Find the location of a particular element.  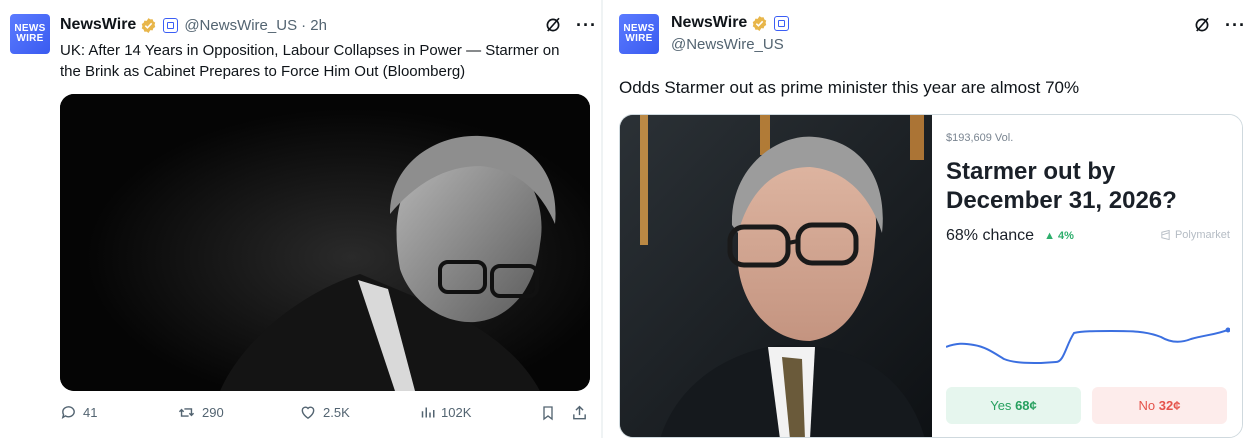

buy-no-button: No 32¢ is located at coordinates (1159, 405).